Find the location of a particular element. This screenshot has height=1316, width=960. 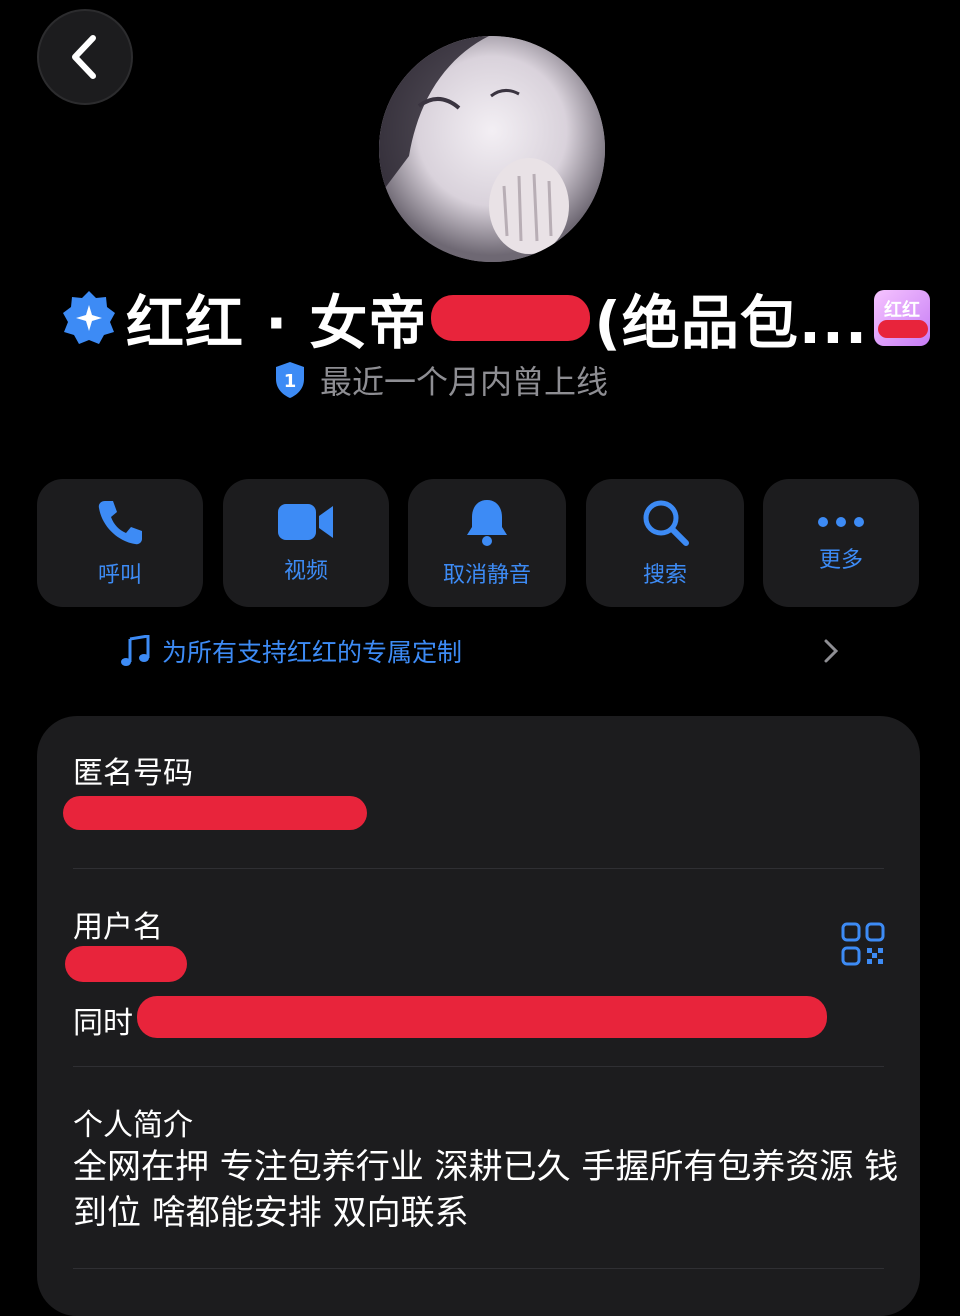

back-button is located at coordinates (85, 57).